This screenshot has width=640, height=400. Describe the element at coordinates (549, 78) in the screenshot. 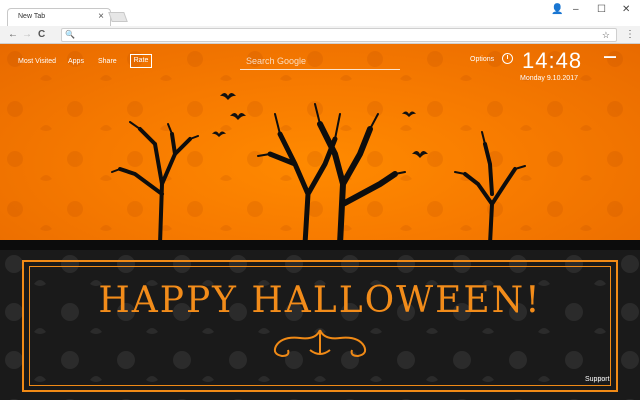

I see `clock-date: Monday 9.10.2017` at that location.